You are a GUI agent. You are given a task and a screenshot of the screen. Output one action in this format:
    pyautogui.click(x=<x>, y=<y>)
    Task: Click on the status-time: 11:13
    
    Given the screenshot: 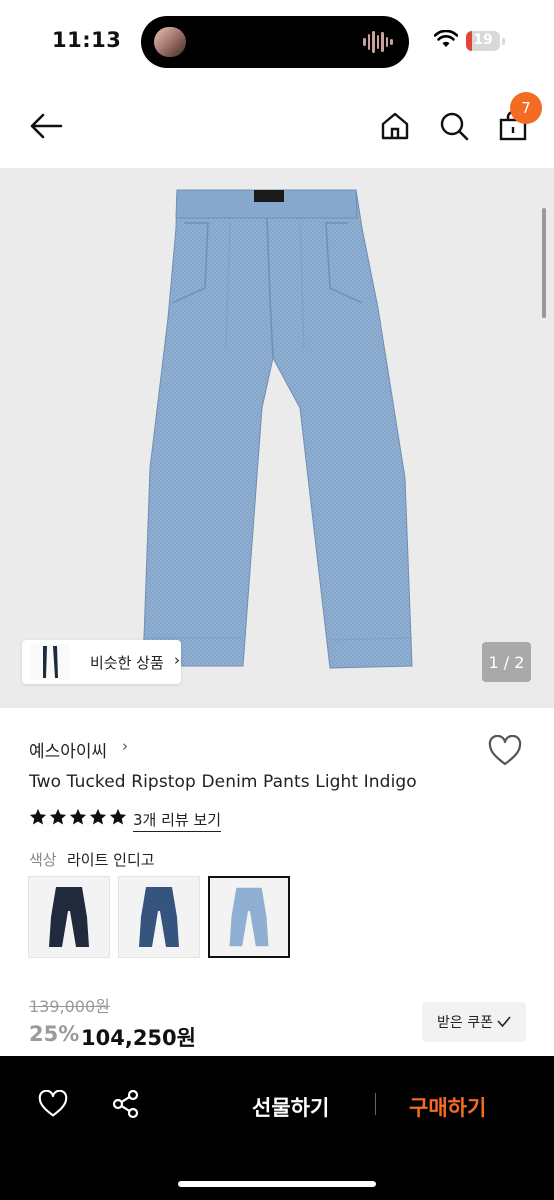 What is the action you would take?
    pyautogui.click(x=87, y=40)
    